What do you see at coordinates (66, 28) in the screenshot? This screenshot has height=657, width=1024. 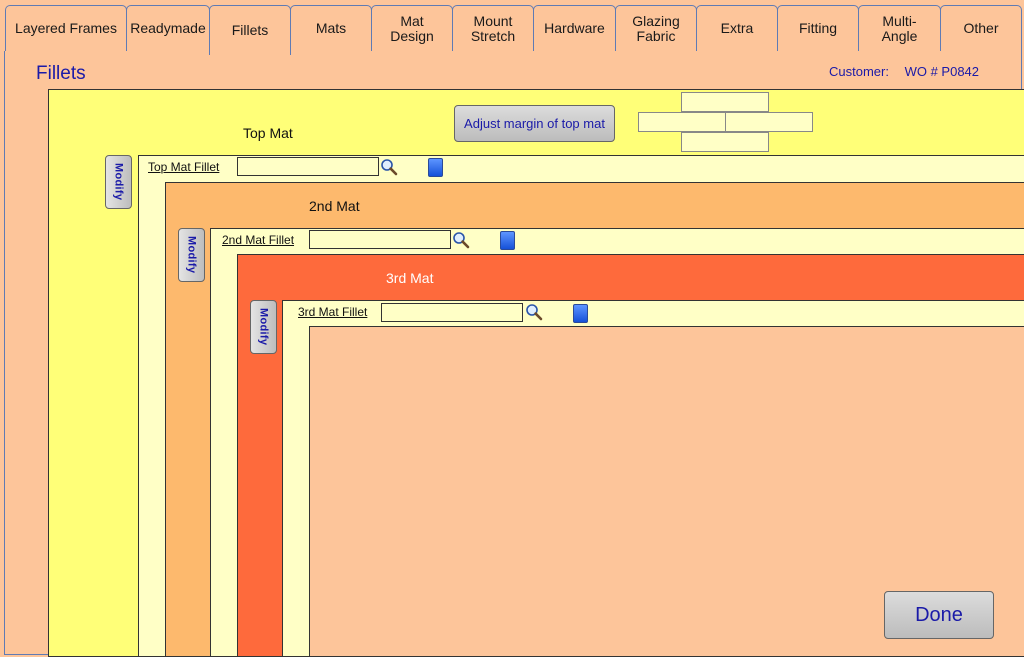 I see `tab-layered-frames: Layered Frames` at bounding box center [66, 28].